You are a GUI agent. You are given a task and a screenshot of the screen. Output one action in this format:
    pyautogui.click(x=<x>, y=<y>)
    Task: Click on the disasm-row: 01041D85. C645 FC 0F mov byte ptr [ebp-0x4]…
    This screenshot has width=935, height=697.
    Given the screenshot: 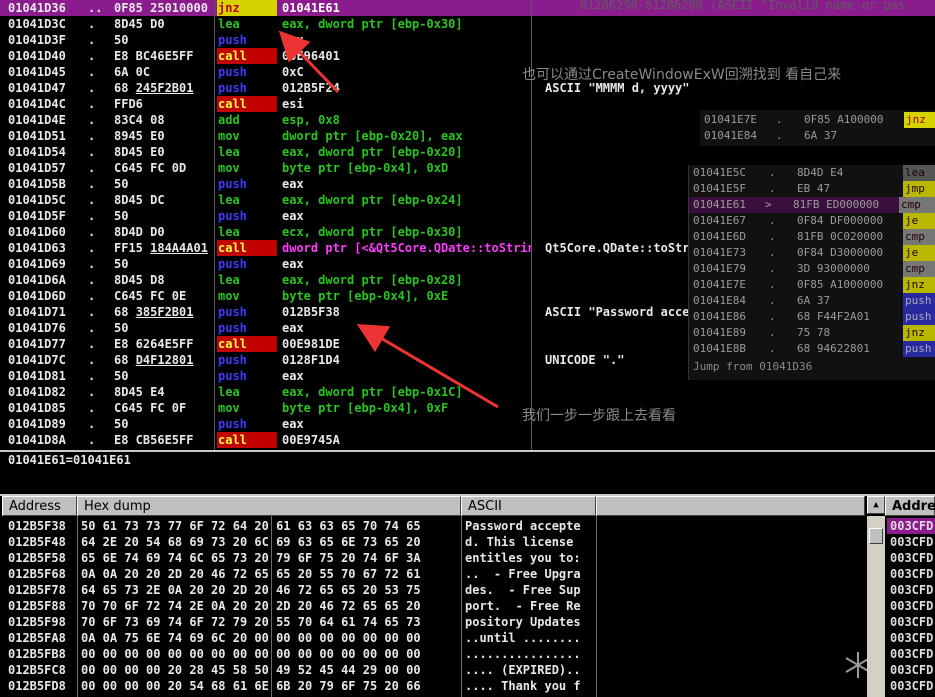 What is the action you would take?
    pyautogui.click(x=266, y=408)
    